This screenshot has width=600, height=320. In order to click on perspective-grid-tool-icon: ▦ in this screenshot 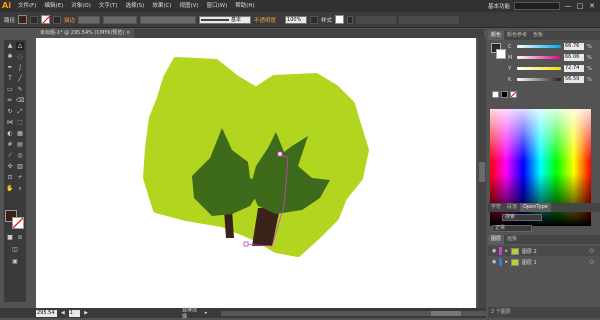, I will do `click(20, 134)`.